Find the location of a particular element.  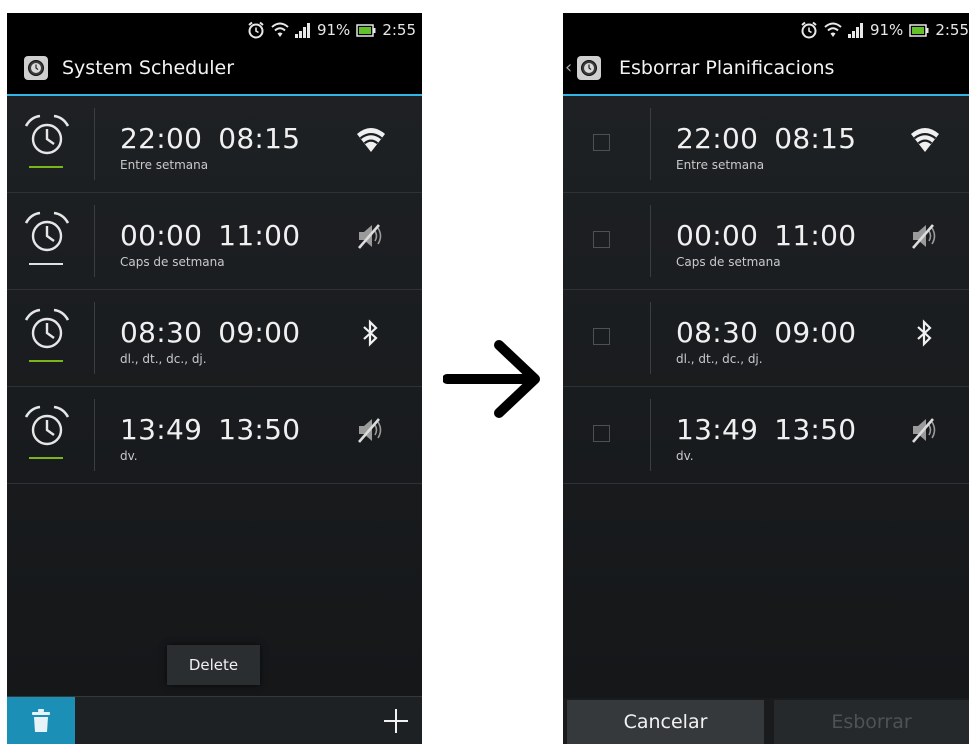

delete-popup-button: Delete is located at coordinates (213, 665).